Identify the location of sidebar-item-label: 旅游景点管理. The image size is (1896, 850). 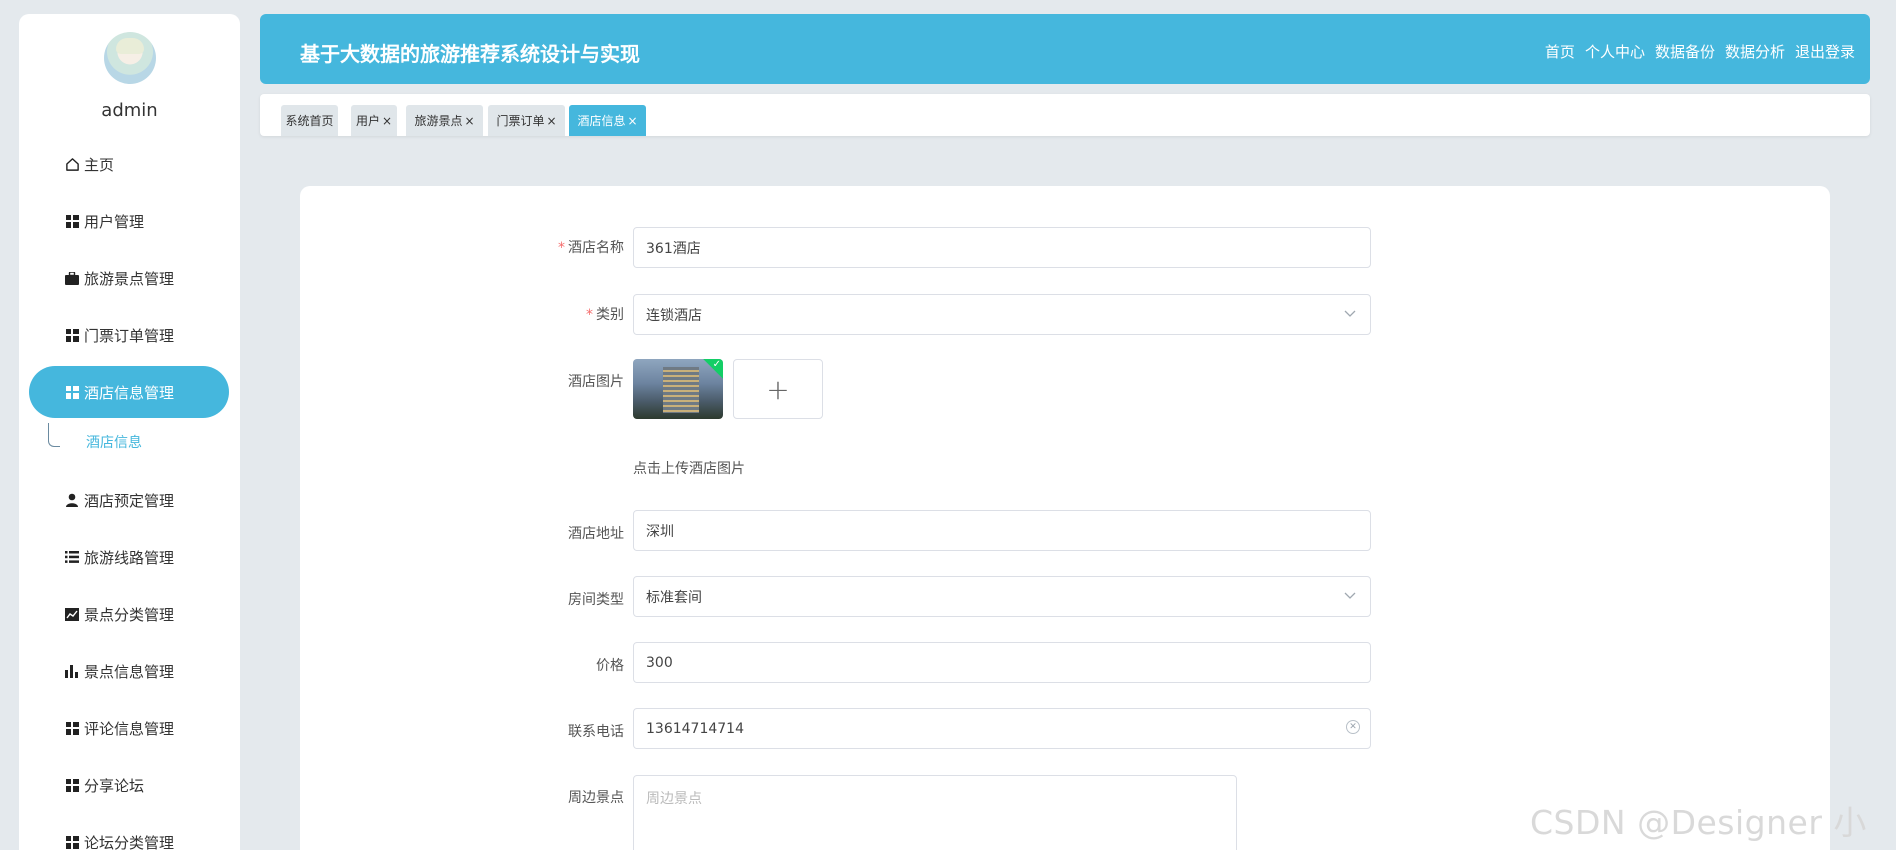
(129, 278).